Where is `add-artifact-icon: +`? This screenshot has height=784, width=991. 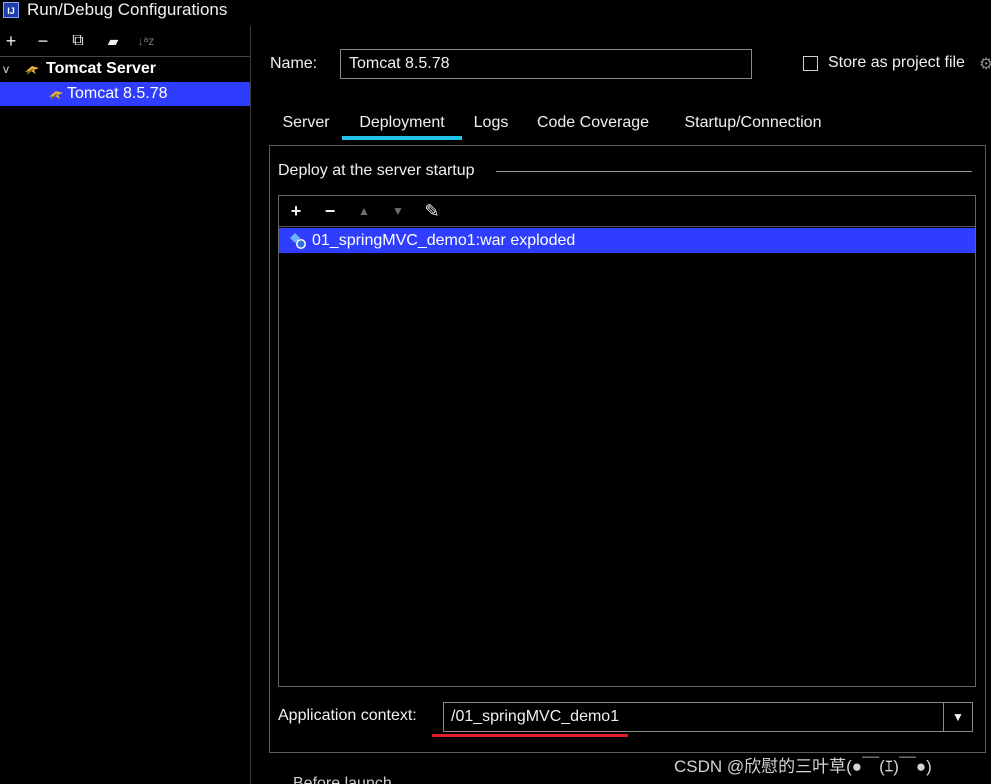
add-artifact-icon: + is located at coordinates (296, 211).